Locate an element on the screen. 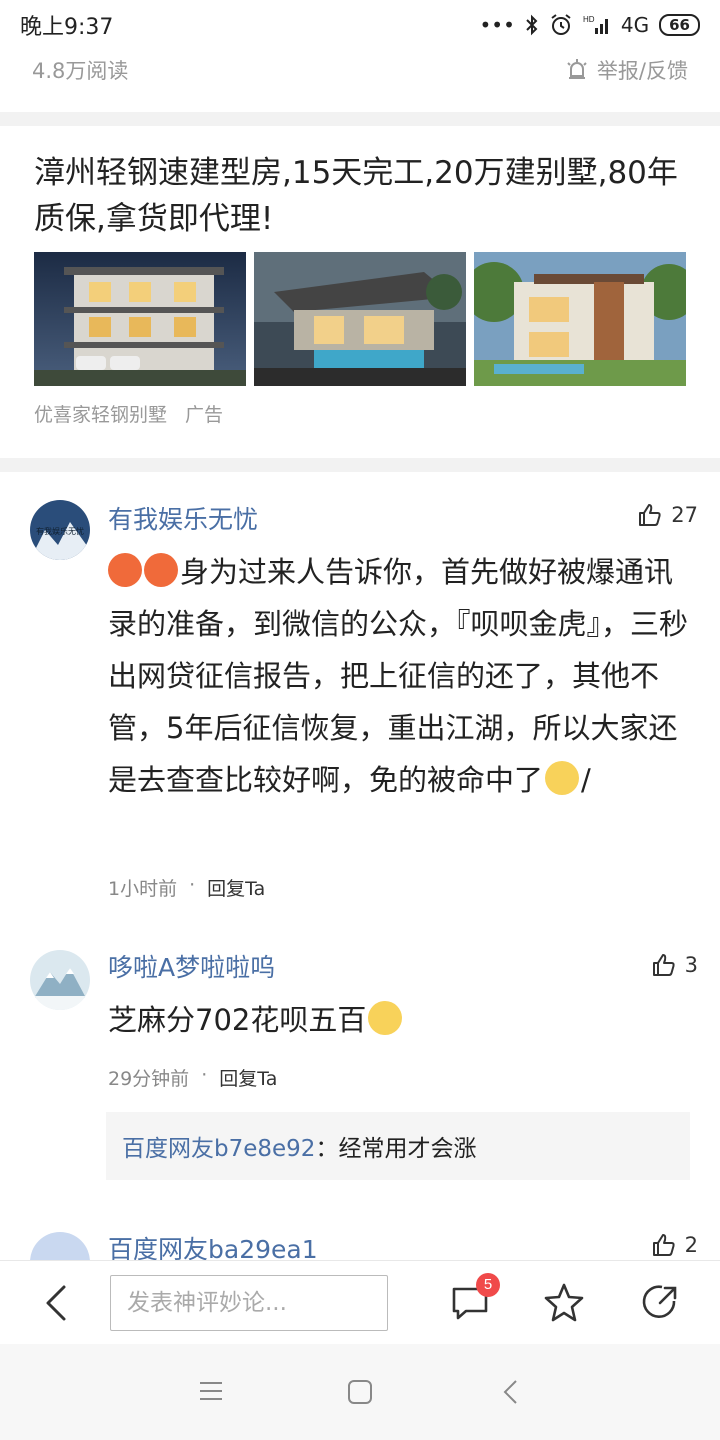 The width and height of the screenshot is (720, 1440). sub-reply-text: ：经常用才会涨 is located at coordinates (396, 1149).